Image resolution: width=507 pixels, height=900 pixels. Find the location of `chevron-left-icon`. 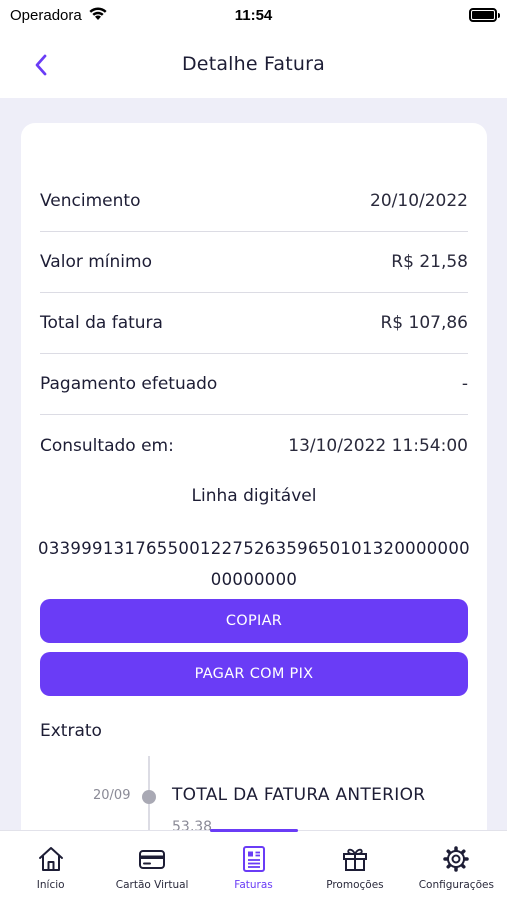

chevron-left-icon is located at coordinates (41, 65).